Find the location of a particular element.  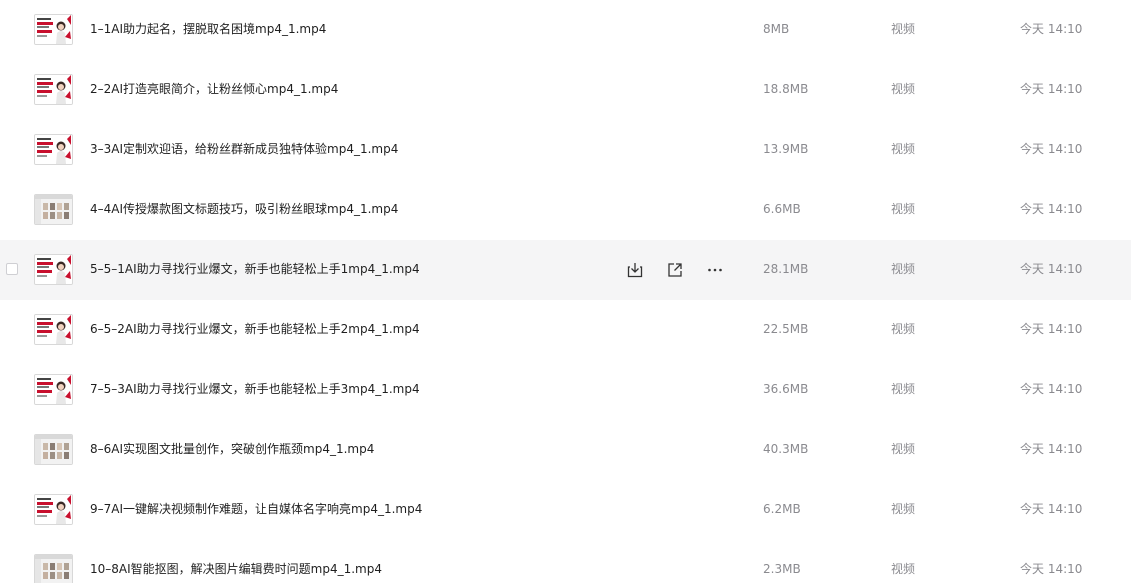

file-size: 18.8MB is located at coordinates (786, 89).